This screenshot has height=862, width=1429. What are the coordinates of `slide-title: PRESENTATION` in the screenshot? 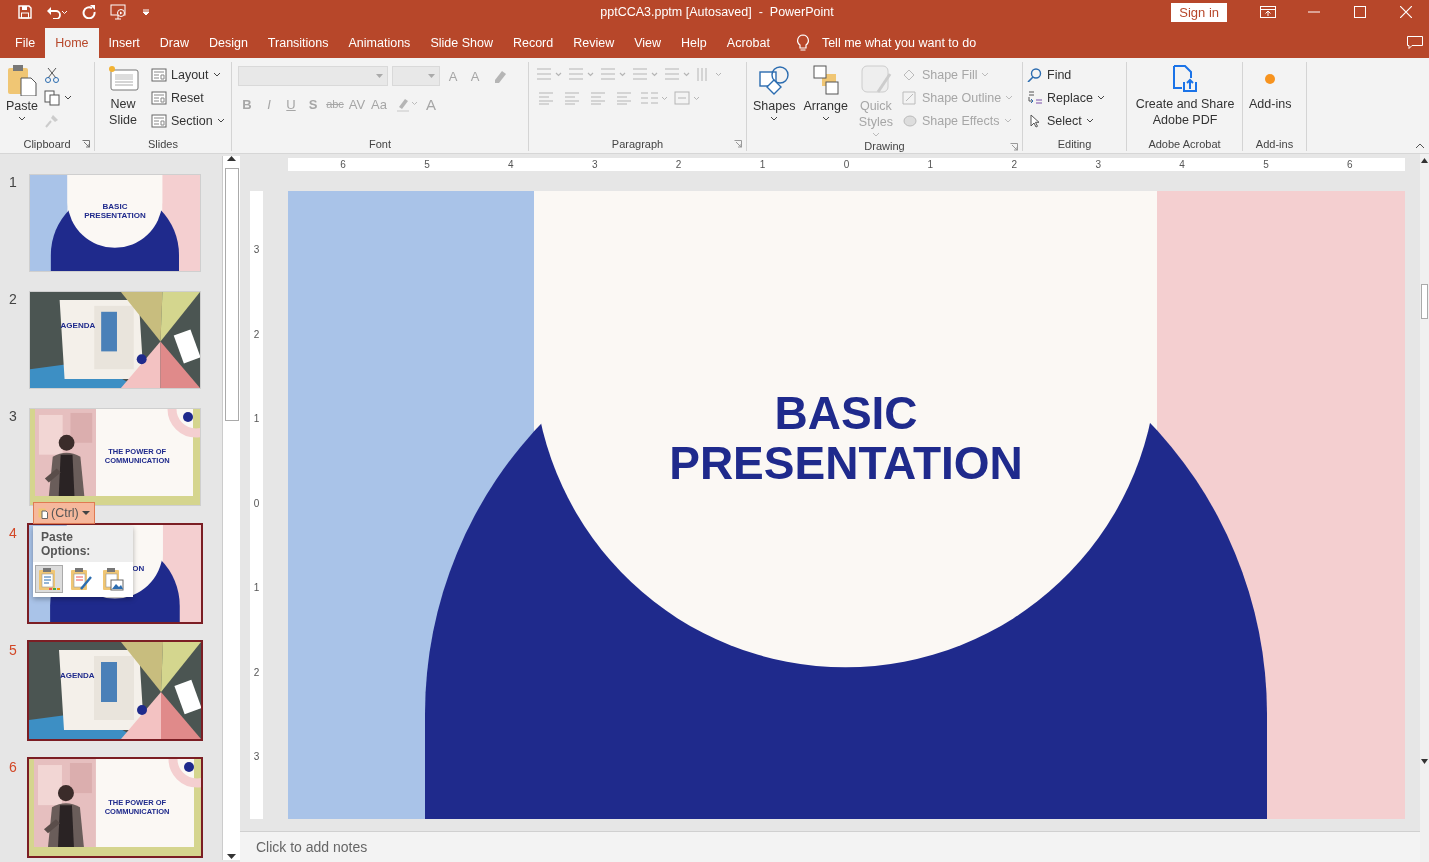 It's located at (846, 463).